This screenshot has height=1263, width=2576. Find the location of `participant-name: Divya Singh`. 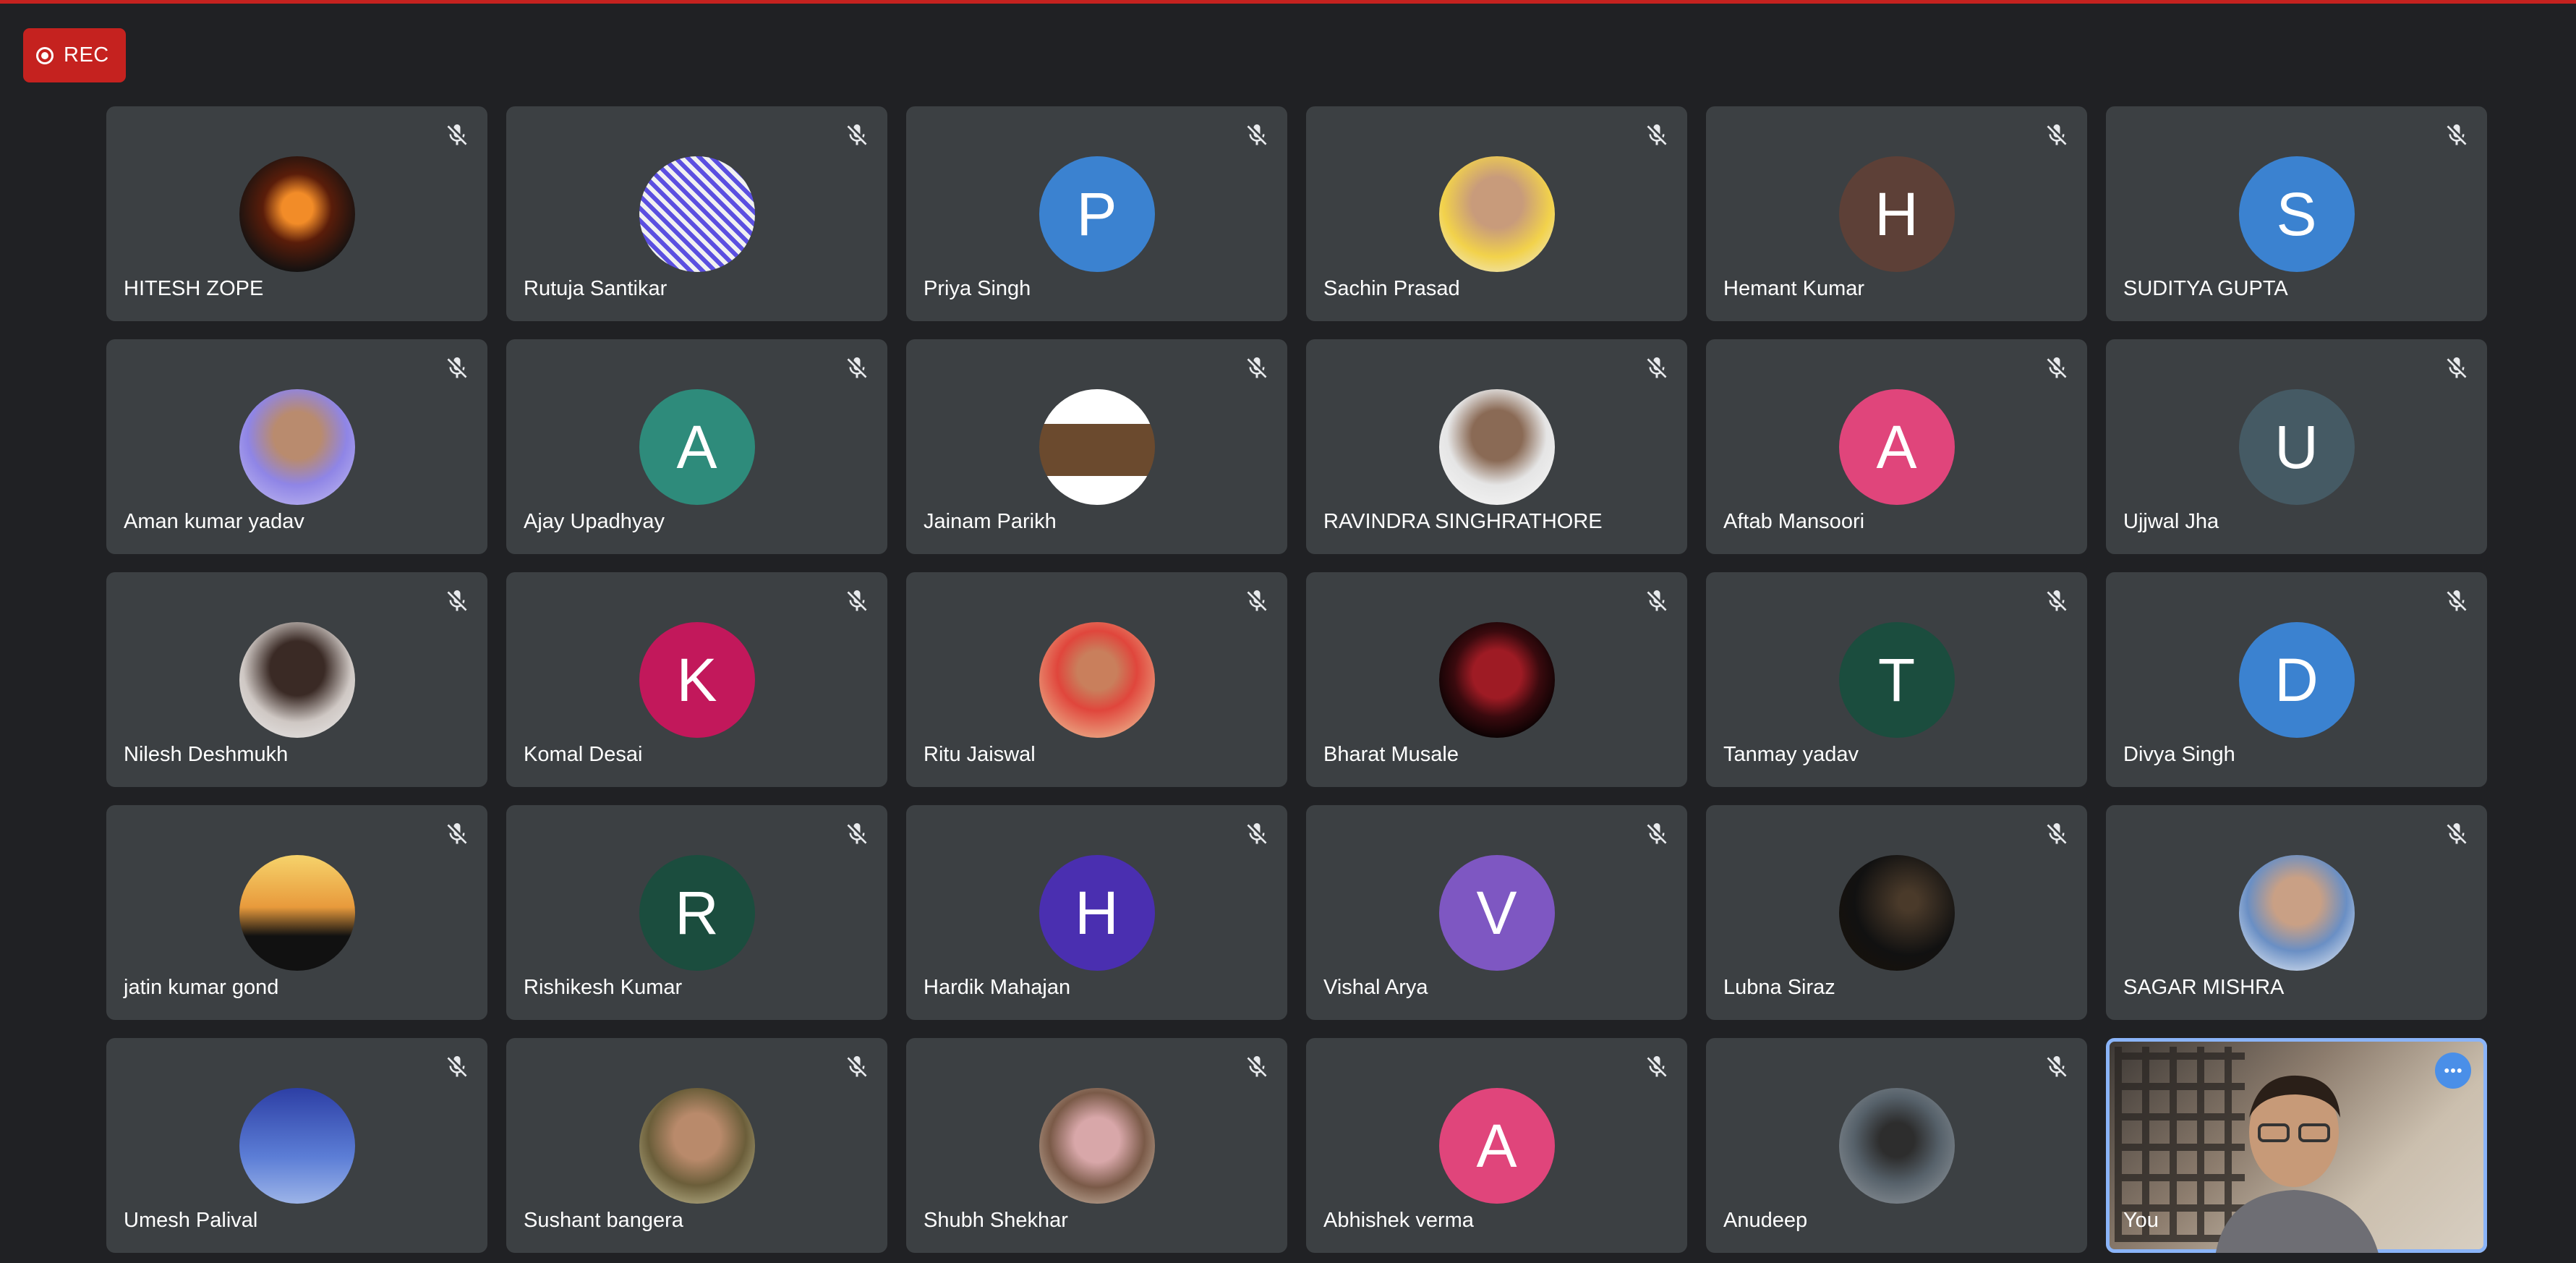

participant-name: Divya Singh is located at coordinates (2179, 754).